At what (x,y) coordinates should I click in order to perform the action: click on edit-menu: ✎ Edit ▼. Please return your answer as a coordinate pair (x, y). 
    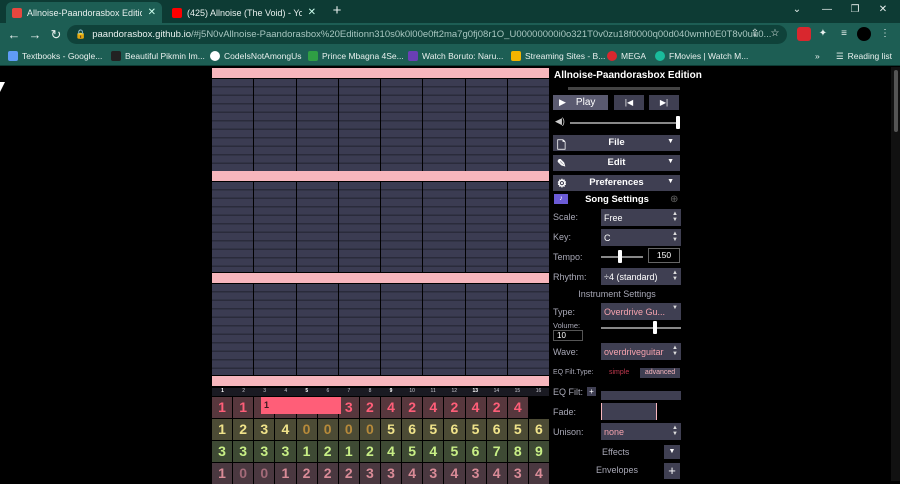
    Looking at the image, I should click on (616, 163).